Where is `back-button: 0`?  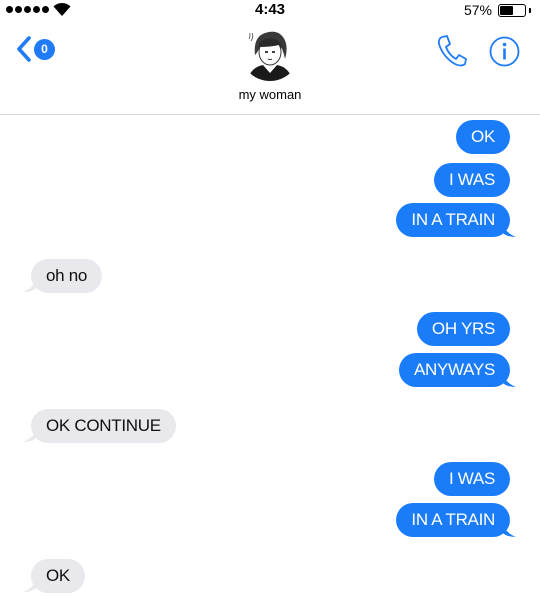 back-button: 0 is located at coordinates (35, 49).